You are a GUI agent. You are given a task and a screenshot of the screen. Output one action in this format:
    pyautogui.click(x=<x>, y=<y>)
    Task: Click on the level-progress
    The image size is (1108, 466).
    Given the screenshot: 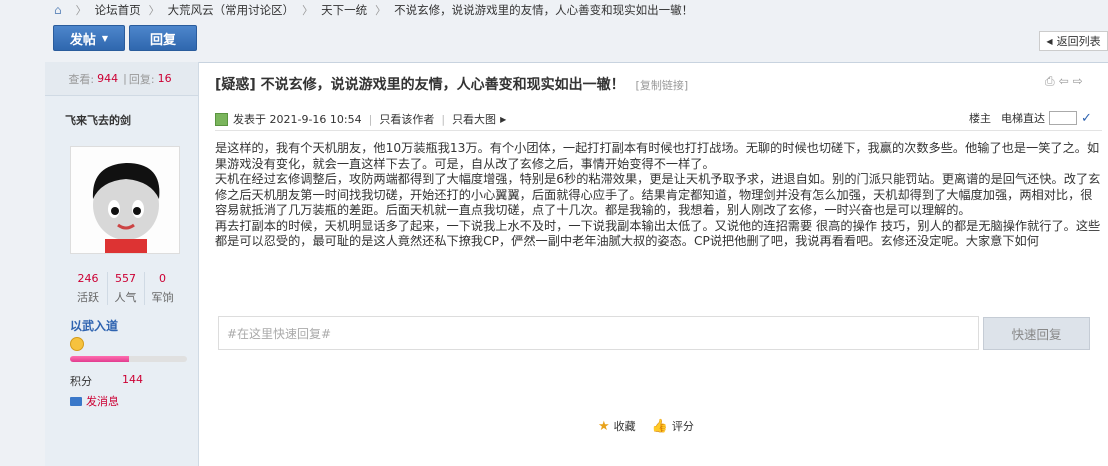 What is the action you would take?
    pyautogui.click(x=128, y=359)
    